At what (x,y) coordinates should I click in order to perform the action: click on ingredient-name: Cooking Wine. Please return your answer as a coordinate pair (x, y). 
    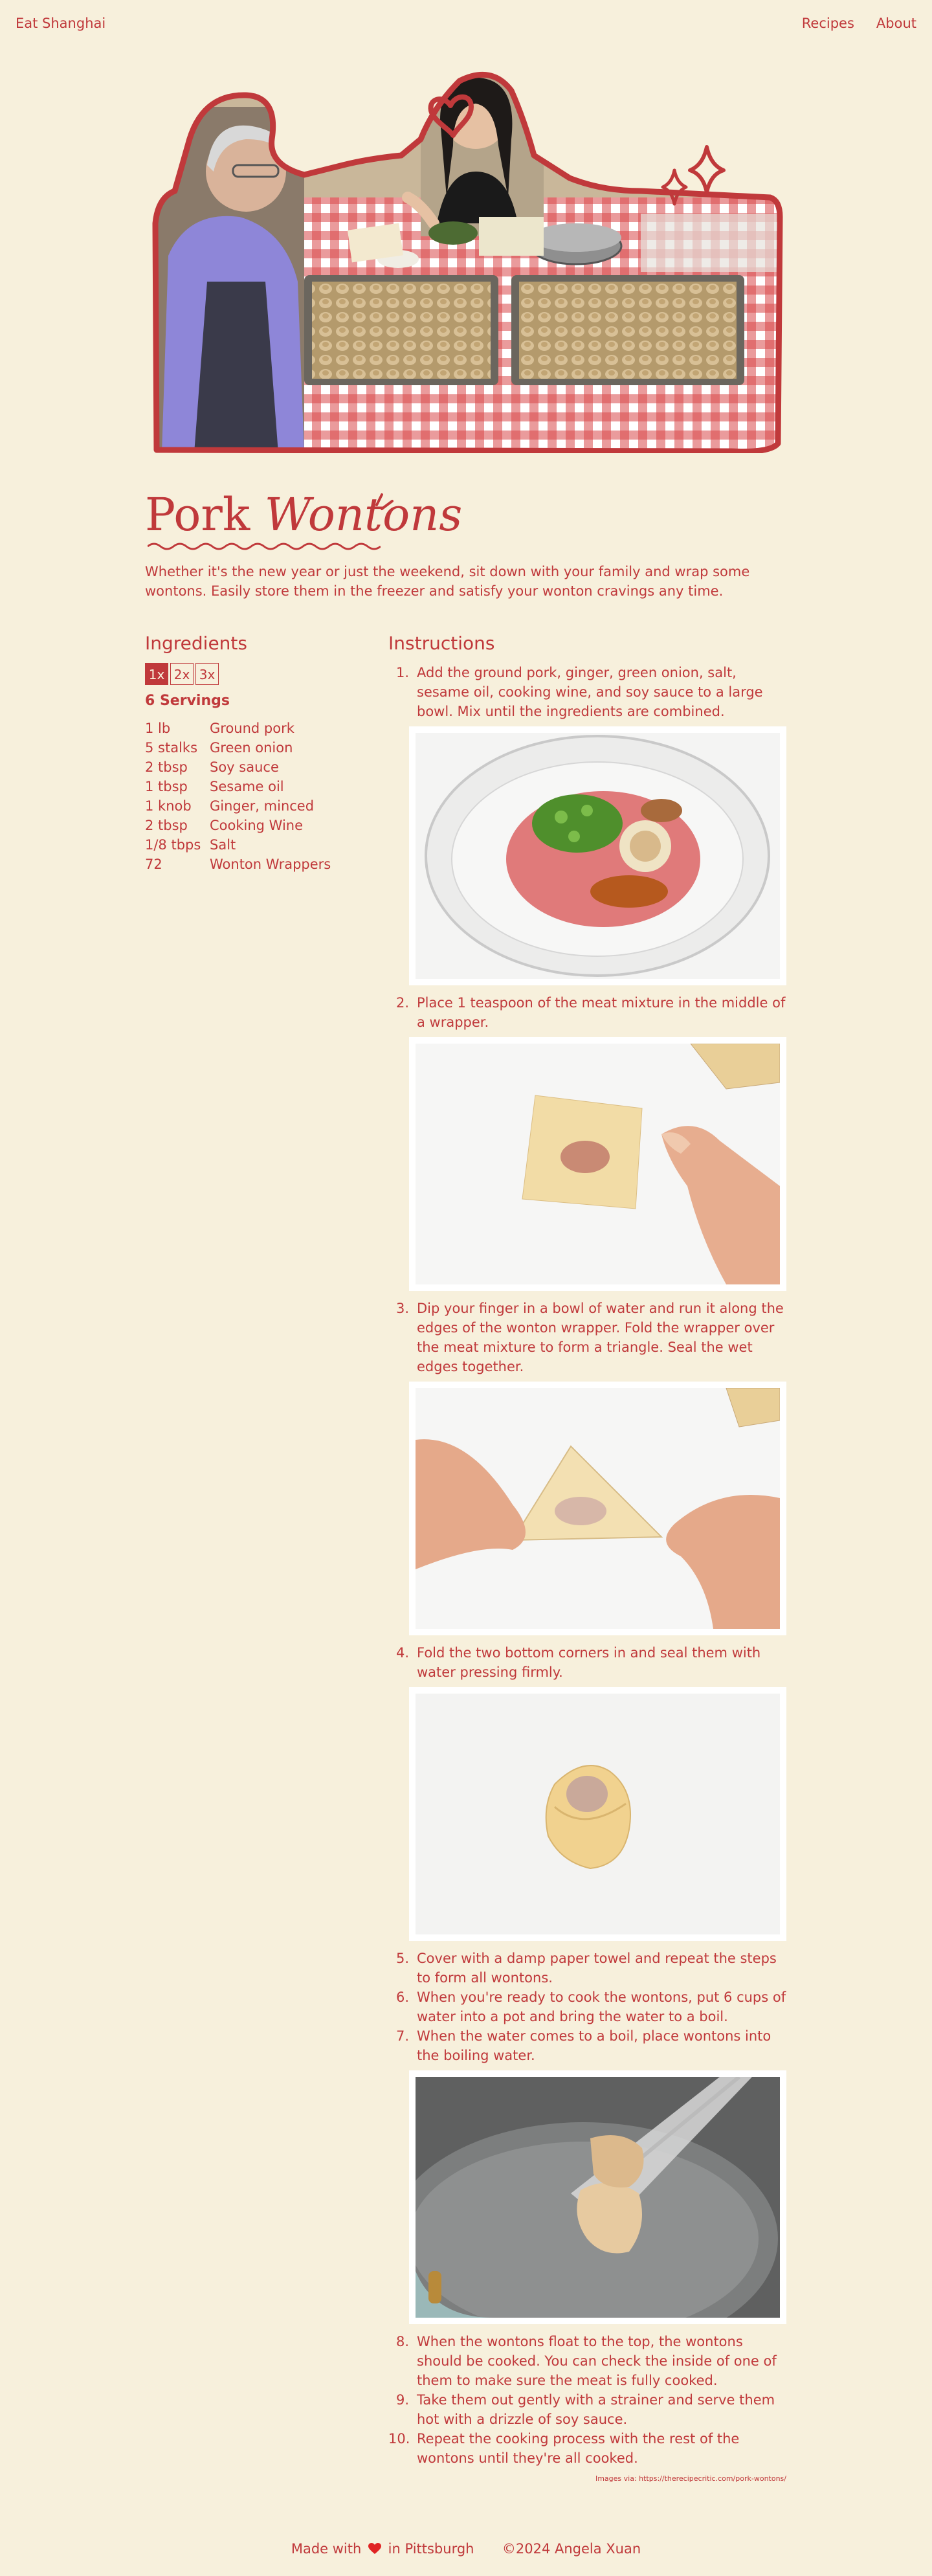
    Looking at the image, I should click on (257, 826).